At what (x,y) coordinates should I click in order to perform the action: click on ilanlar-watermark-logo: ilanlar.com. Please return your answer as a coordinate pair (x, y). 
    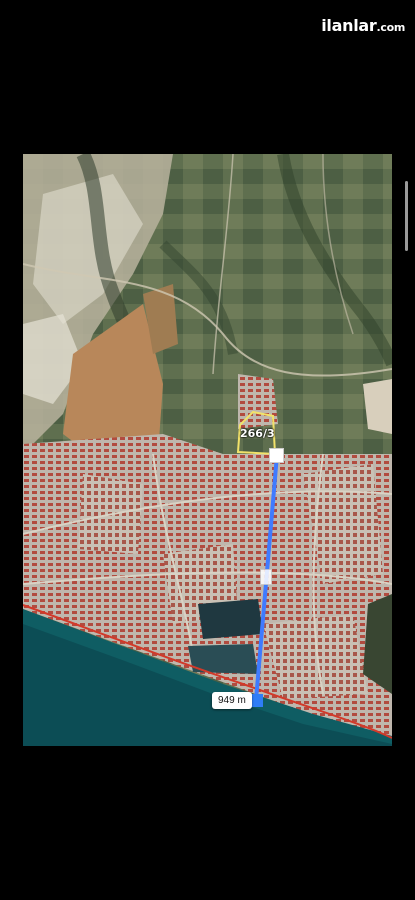
    Looking at the image, I should click on (363, 25).